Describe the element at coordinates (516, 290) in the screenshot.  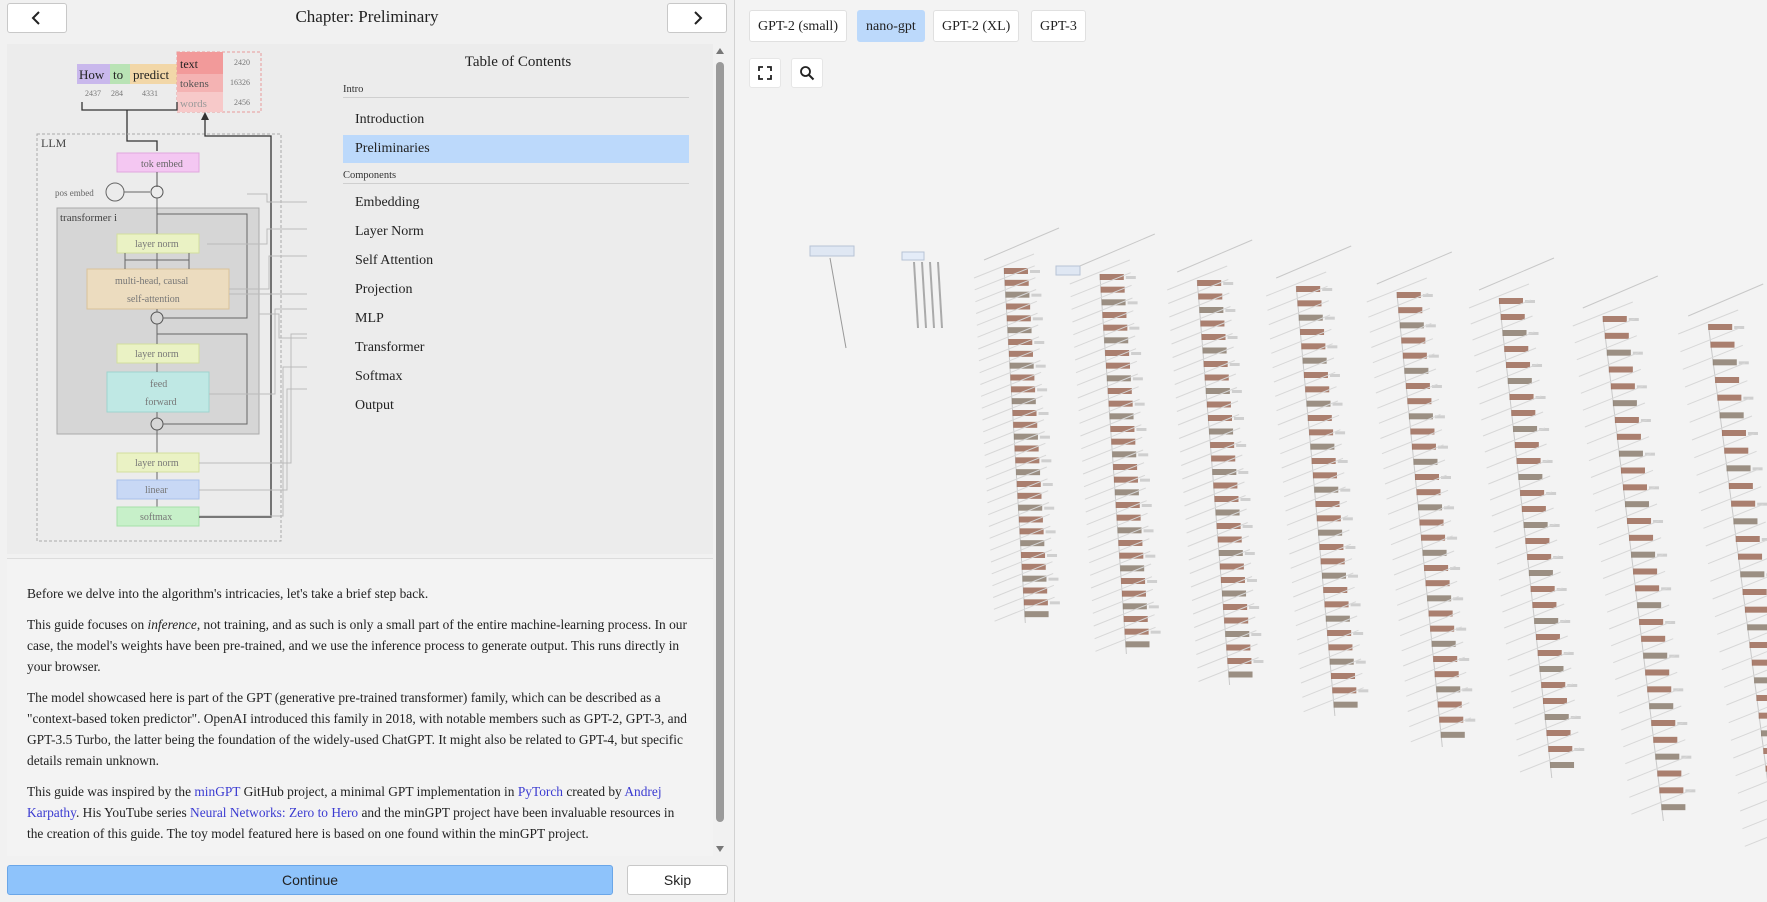
I see `toc-item-projection: Projection` at that location.